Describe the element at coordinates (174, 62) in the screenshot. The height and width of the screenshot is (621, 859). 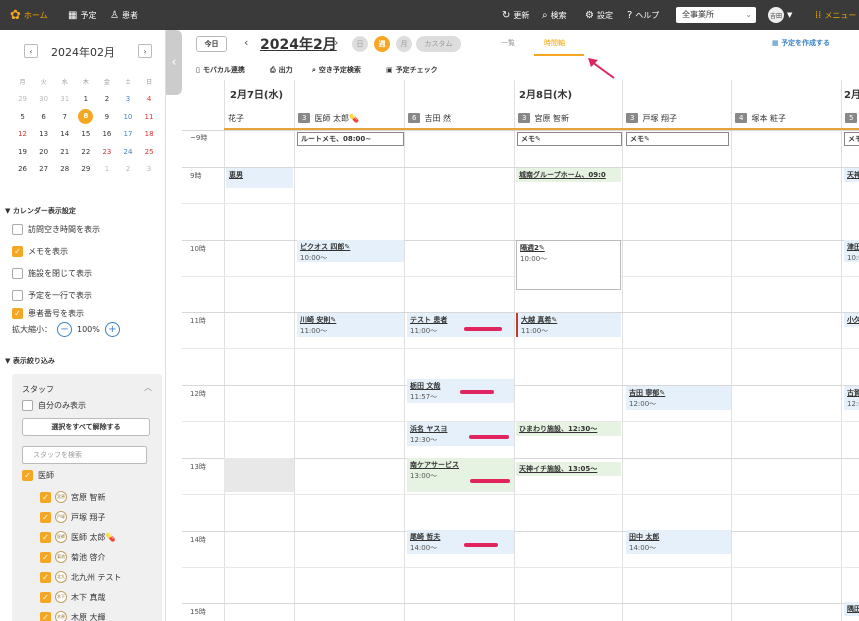
I see `collapse-sidebar-button: ‹` at that location.